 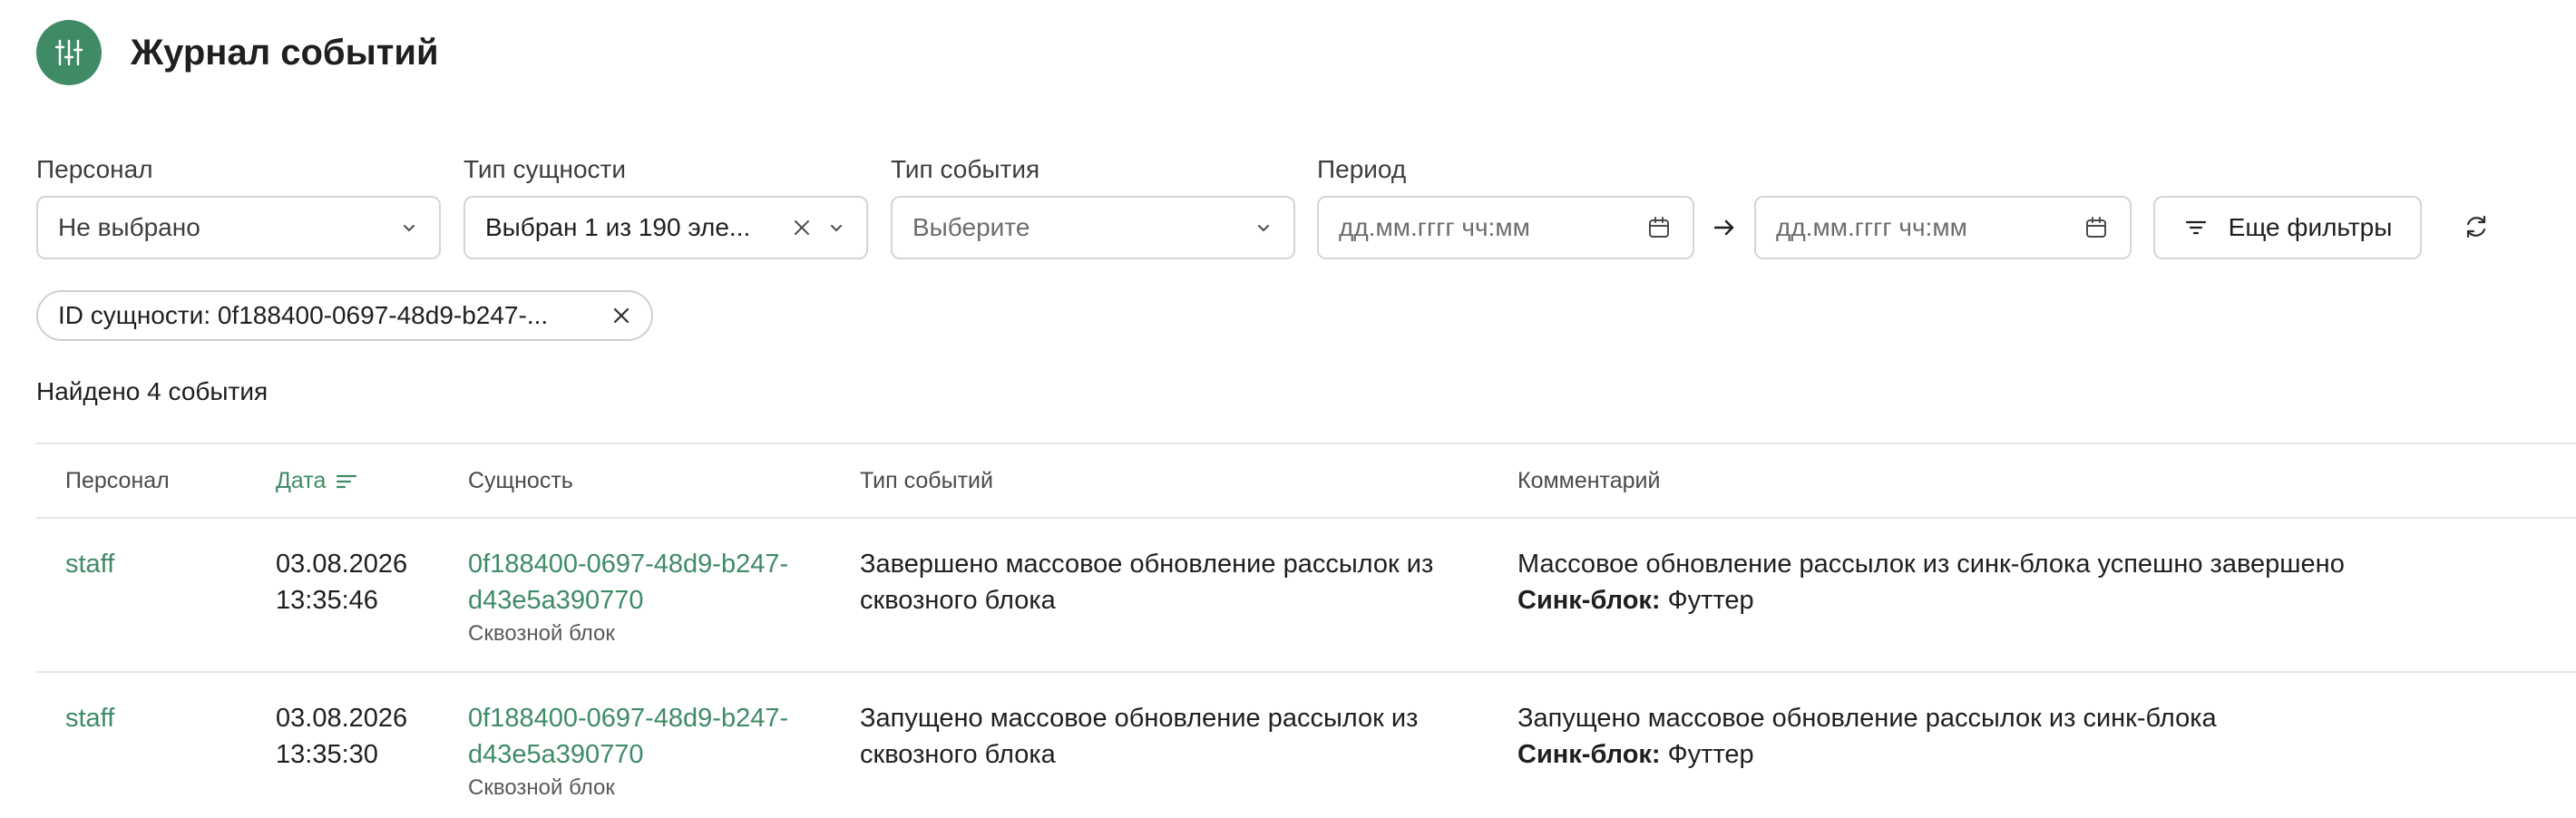 I want to click on period-to-input: дд.мм.гггг чч:мм, so click(x=1943, y=227).